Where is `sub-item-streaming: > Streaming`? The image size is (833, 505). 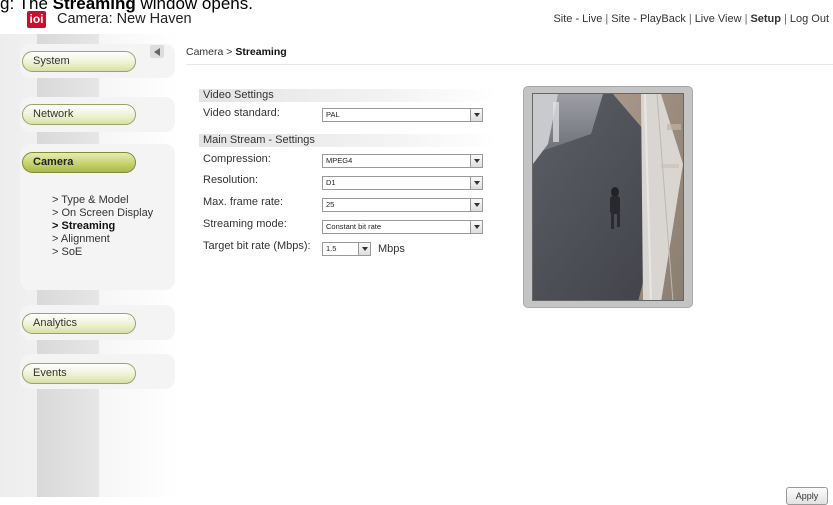 sub-item-streaming: > Streaming is located at coordinates (102, 226).